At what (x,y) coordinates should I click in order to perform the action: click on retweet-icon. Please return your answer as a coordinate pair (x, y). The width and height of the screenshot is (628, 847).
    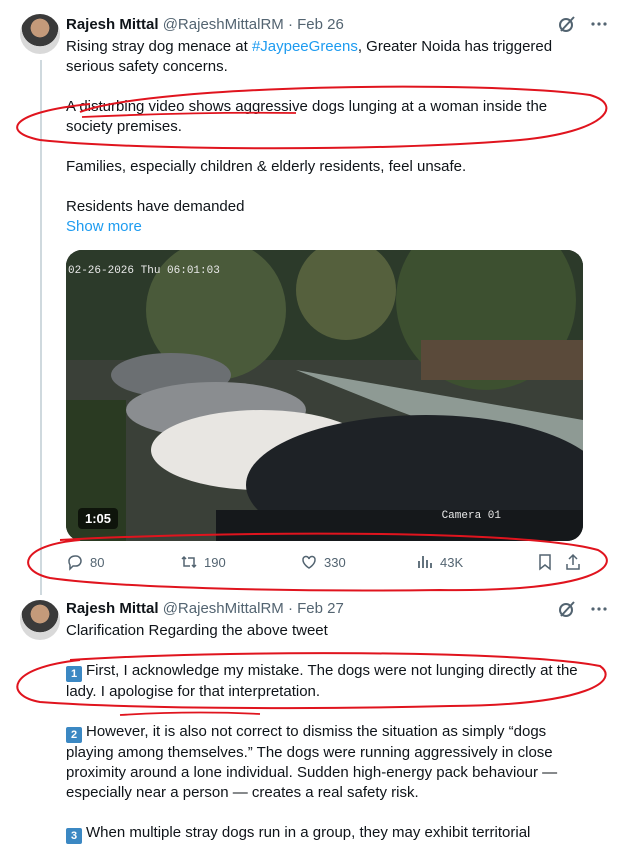
    Looking at the image, I should click on (189, 562).